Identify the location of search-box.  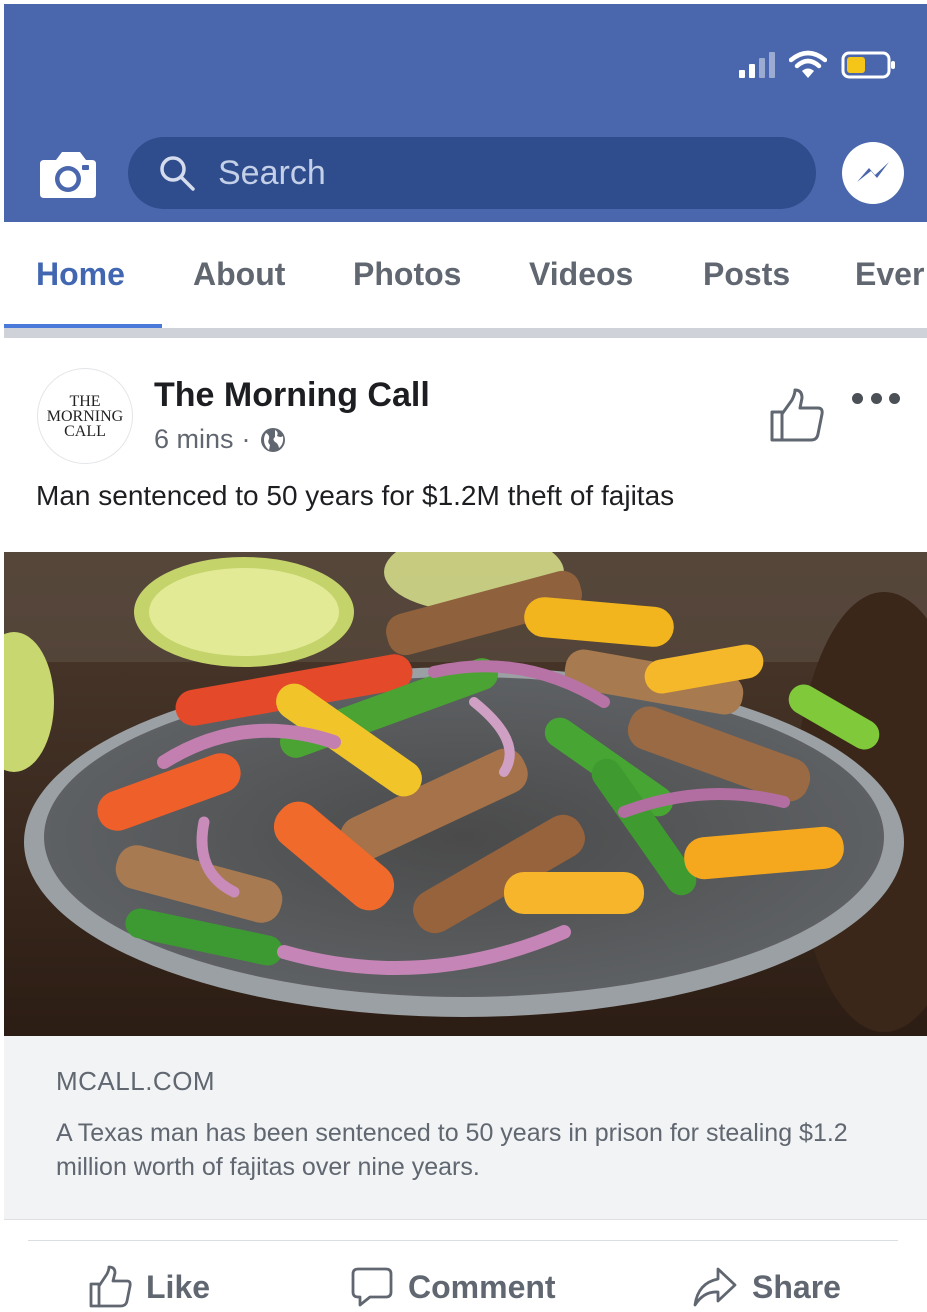
(472, 173).